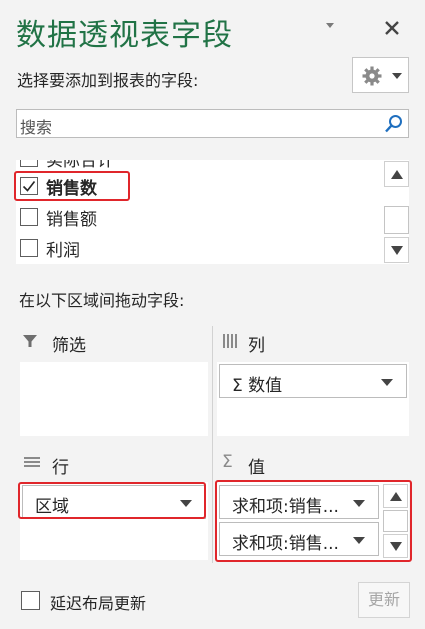 The image size is (425, 629). Describe the element at coordinates (394, 124) in the screenshot. I see `search-icon` at that location.